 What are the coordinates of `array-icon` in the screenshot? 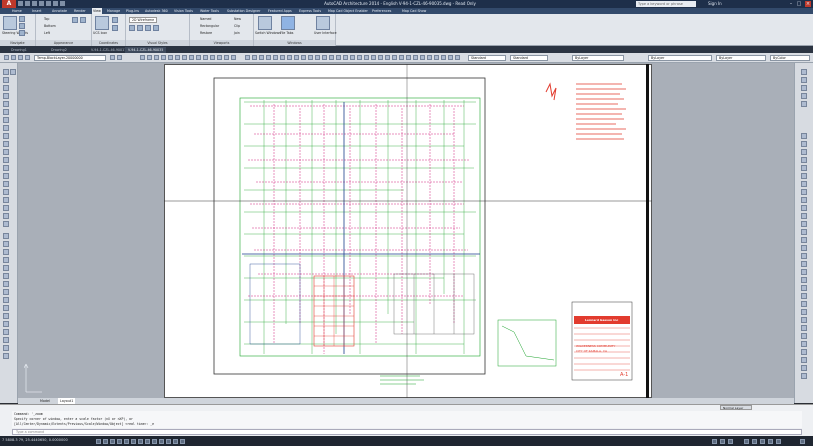 It's located at (317, 57).